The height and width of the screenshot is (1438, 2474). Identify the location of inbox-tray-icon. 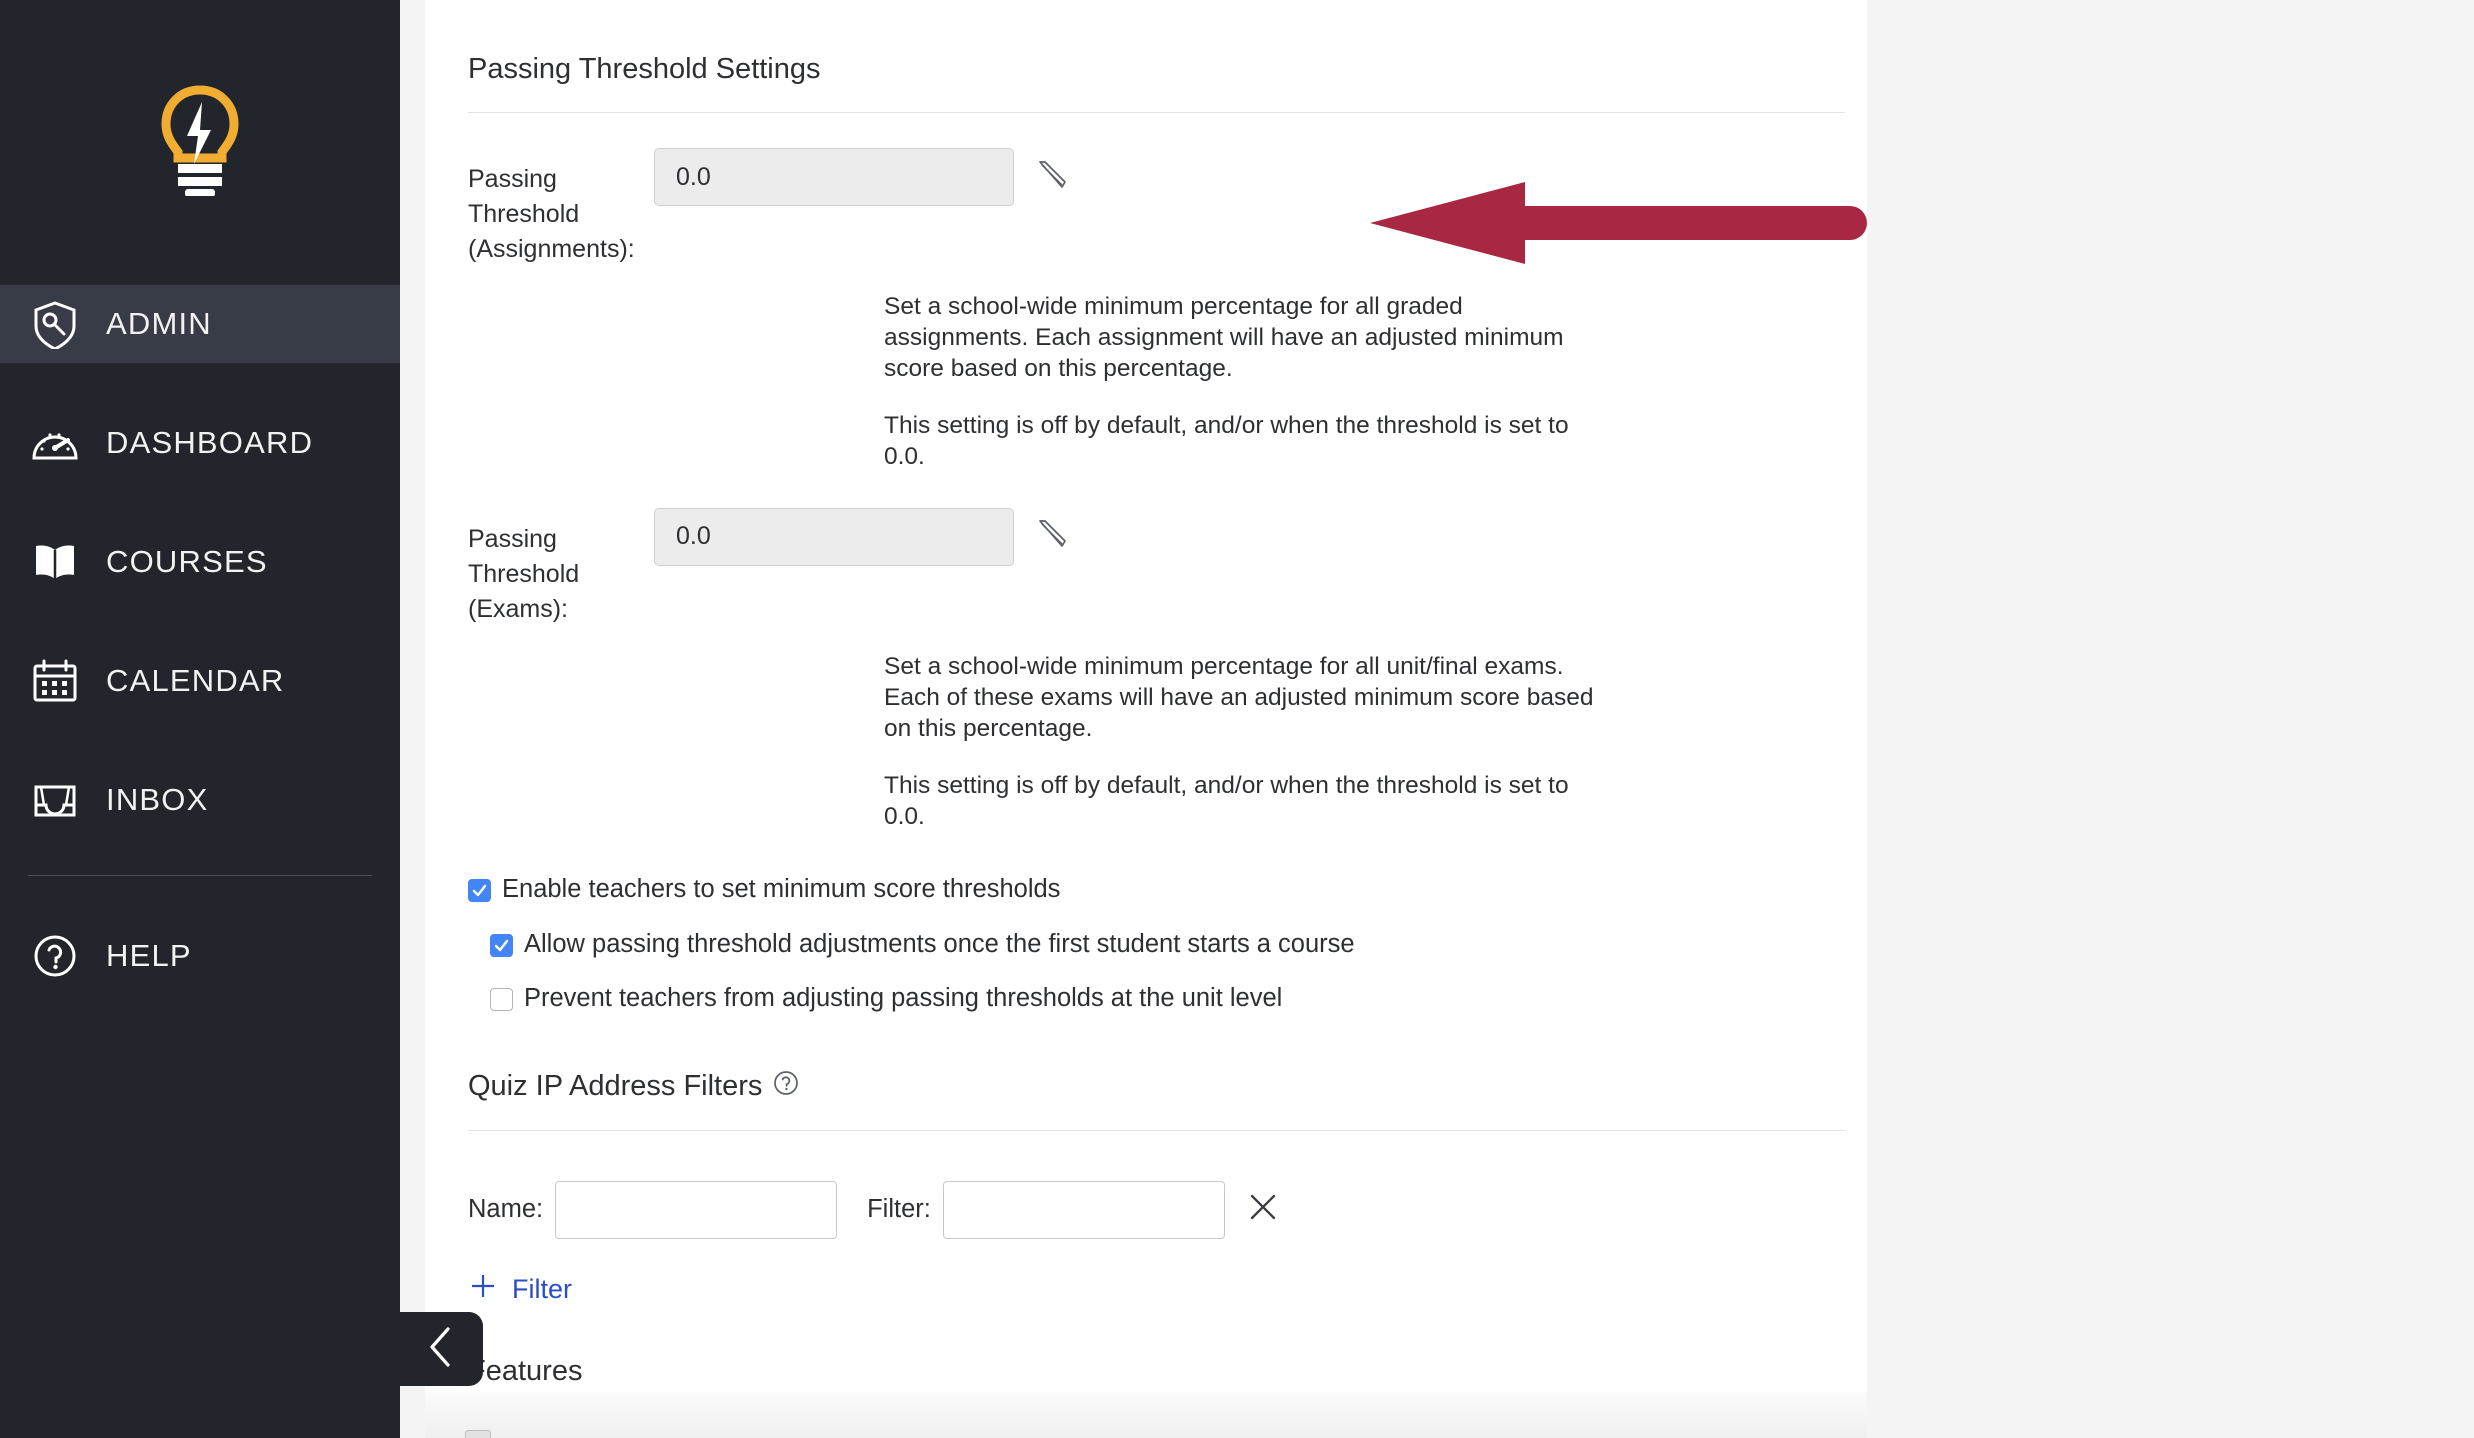
(55, 800).